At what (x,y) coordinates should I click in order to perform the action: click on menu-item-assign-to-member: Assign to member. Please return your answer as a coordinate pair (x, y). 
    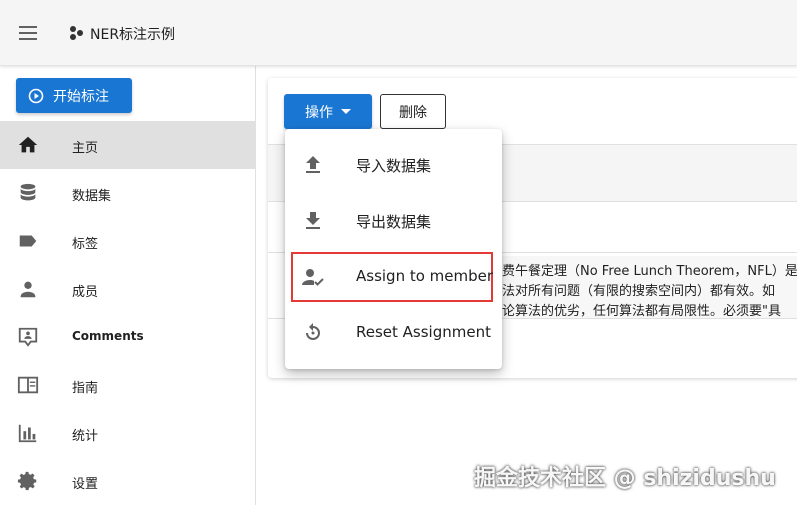
    Looking at the image, I should click on (393, 277).